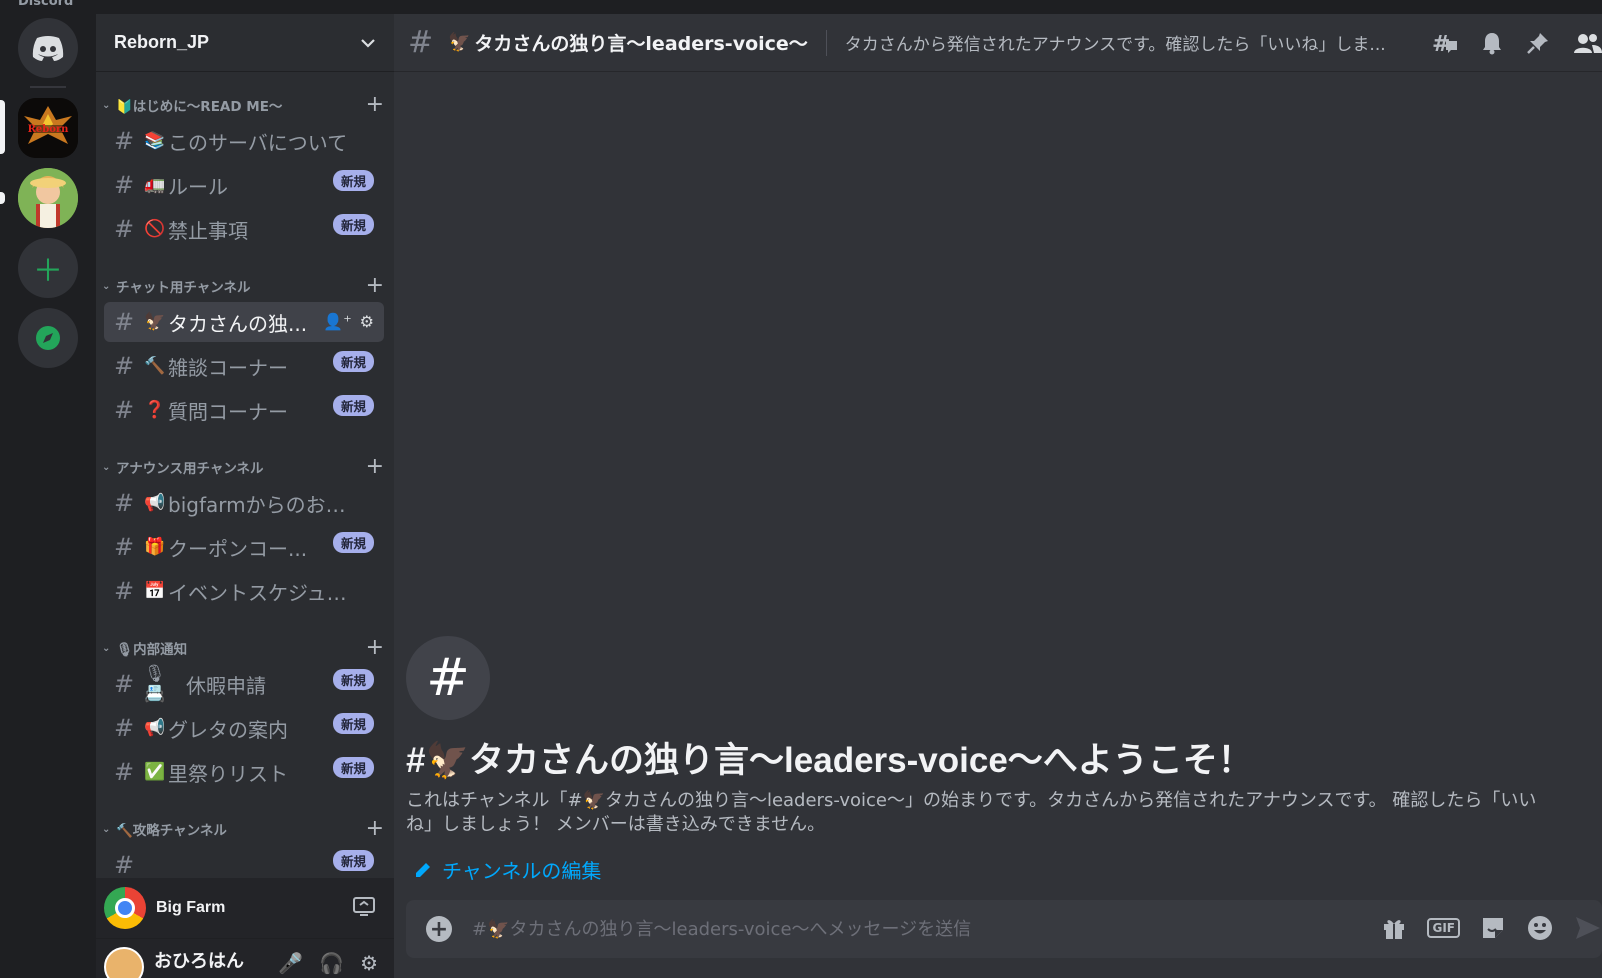 The image size is (1602, 978). Describe the element at coordinates (290, 963) in the screenshot. I see `mute-microphone-icon: 🎤` at that location.